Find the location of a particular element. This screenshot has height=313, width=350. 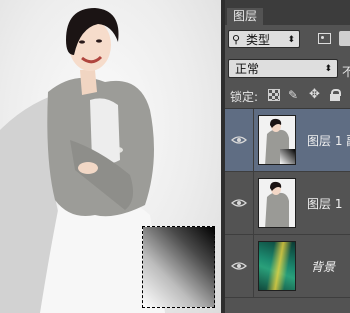

lock-row: 锁定: ✎ ✥ is located at coordinates (287, 96).